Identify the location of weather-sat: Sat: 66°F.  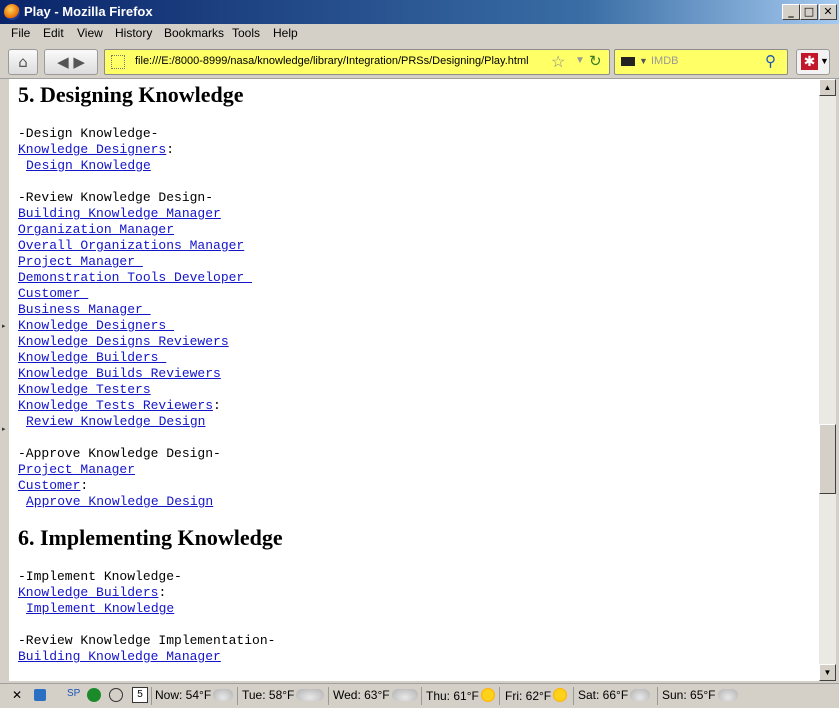
(614, 695).